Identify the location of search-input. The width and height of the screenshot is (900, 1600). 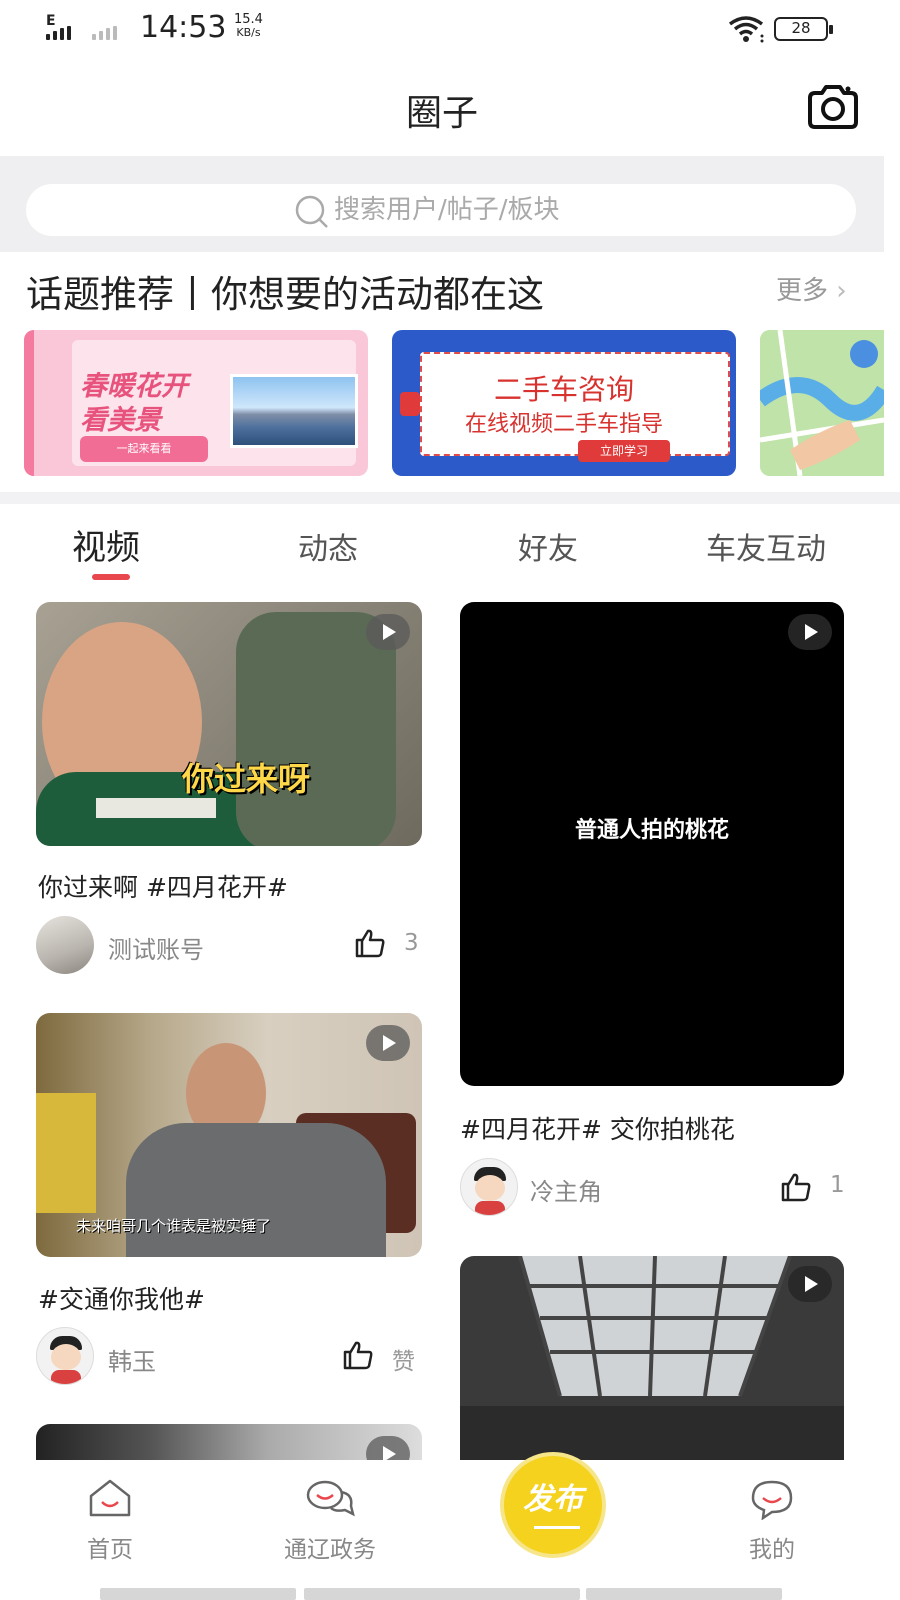
(574, 210).